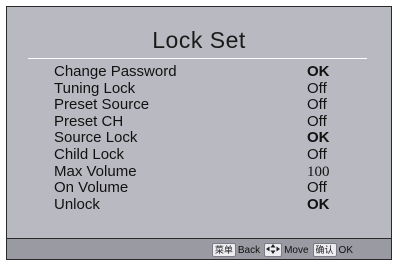 This screenshot has width=398, height=262. What do you see at coordinates (199, 105) in the screenshot?
I see `menu-item-preset-source: Preset Source Off` at bounding box center [199, 105].